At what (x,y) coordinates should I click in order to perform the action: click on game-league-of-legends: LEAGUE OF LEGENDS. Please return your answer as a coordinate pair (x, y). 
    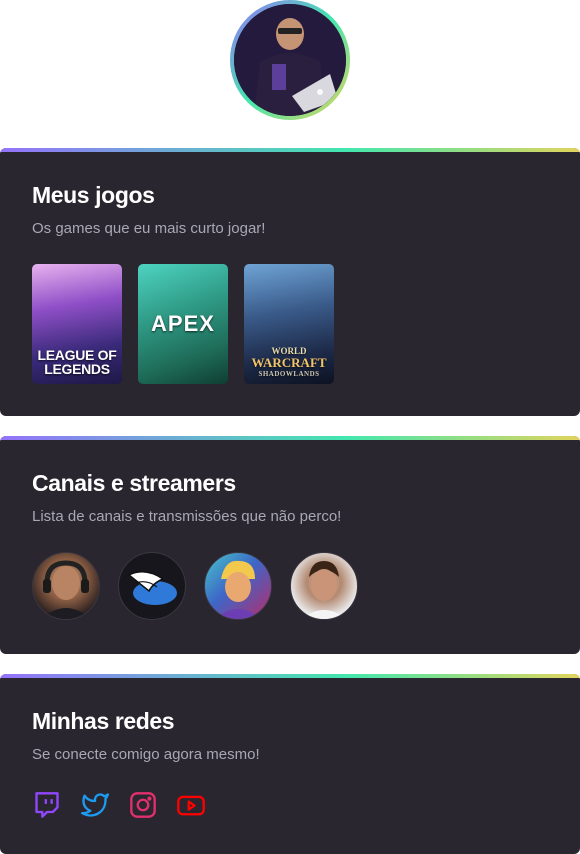
    Looking at the image, I should click on (77, 324).